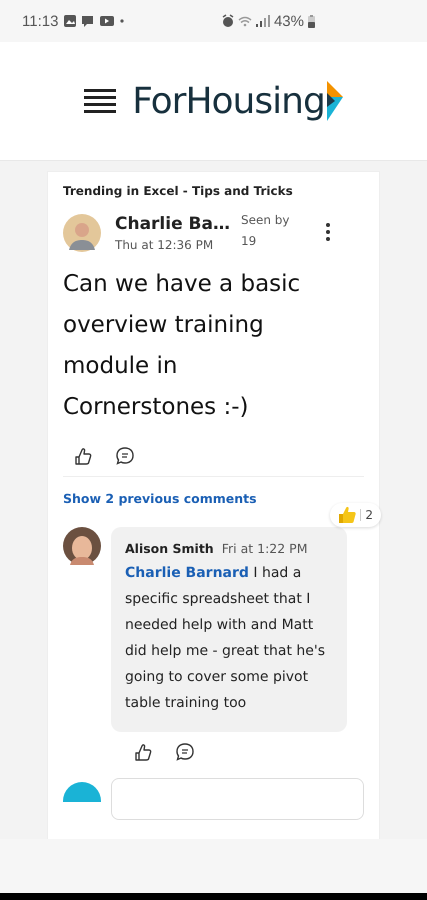 This screenshot has width=427, height=900. What do you see at coordinates (228, 101) in the screenshot?
I see `logo-text: ForHousing` at bounding box center [228, 101].